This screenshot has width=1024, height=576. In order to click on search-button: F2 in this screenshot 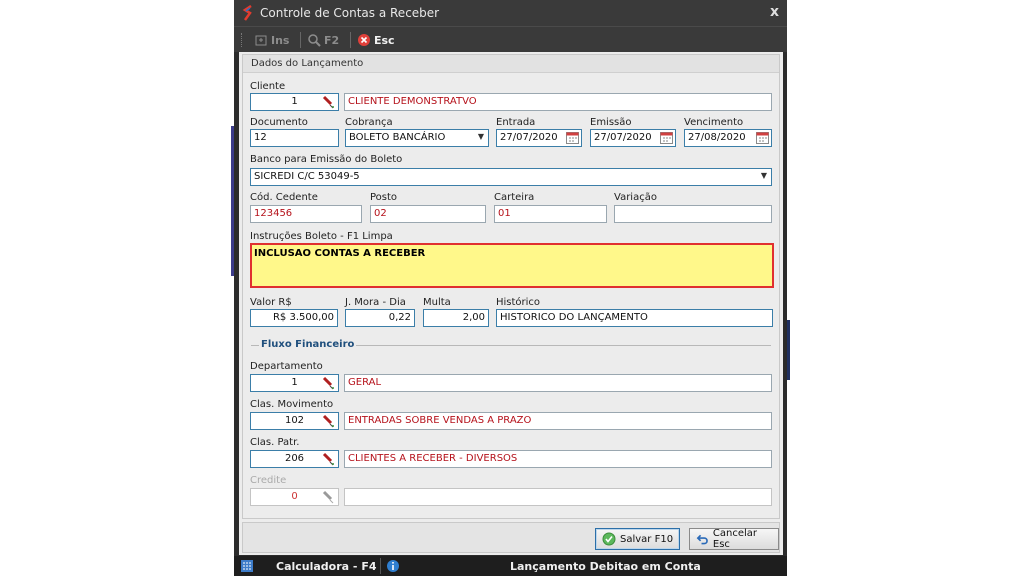, I will do `click(323, 40)`.